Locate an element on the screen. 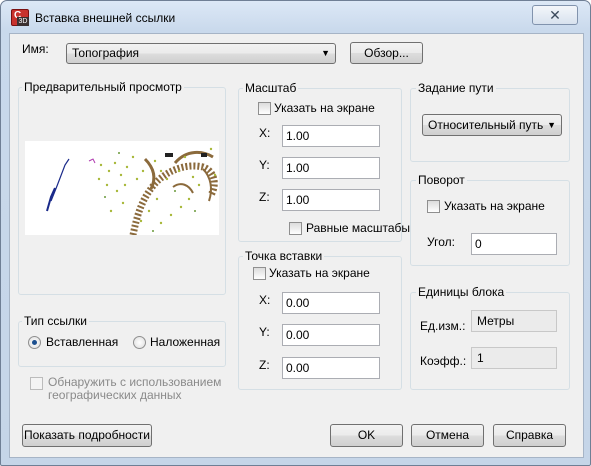 The height and width of the screenshot is (466, 591). cancel-button: Отмена is located at coordinates (447, 435).